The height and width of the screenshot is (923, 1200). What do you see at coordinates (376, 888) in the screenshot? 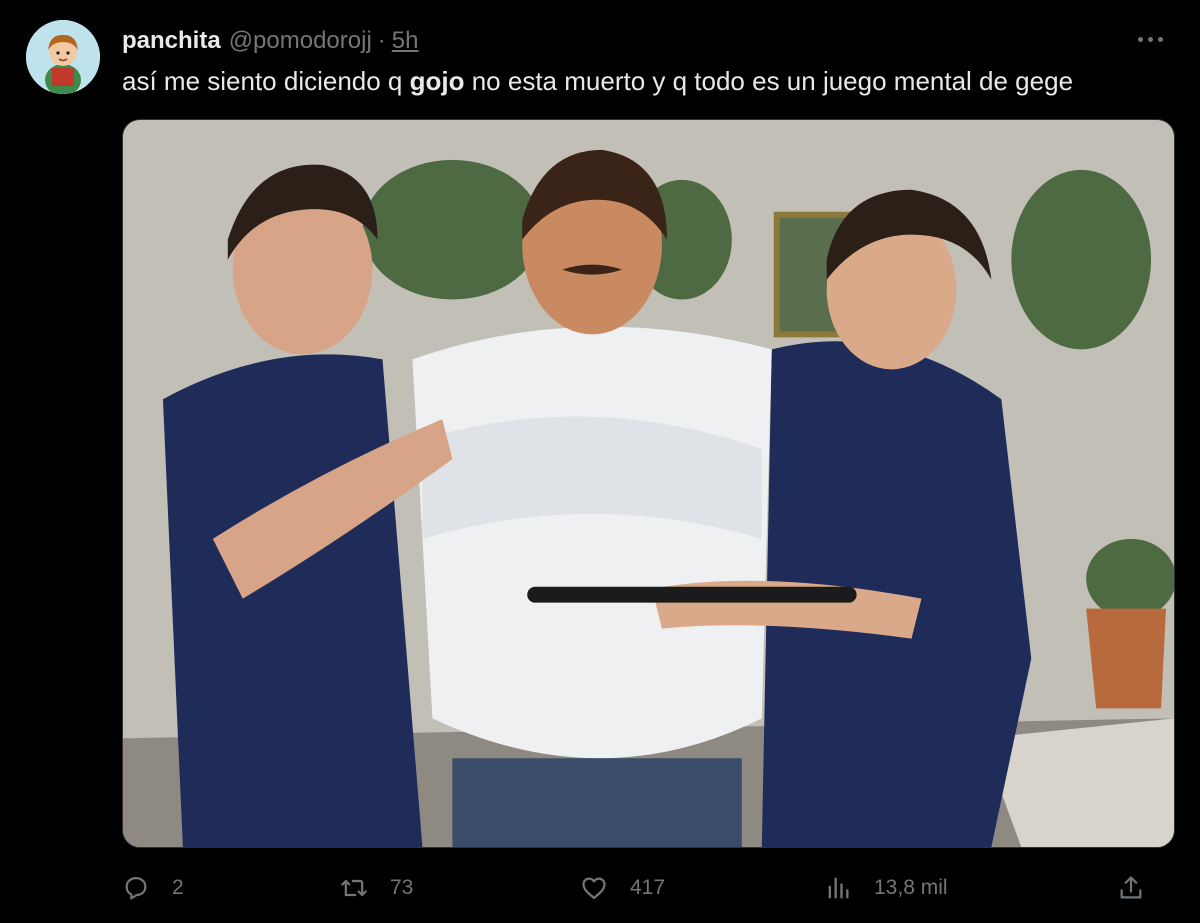
I see `retweet-button: 73` at bounding box center [376, 888].